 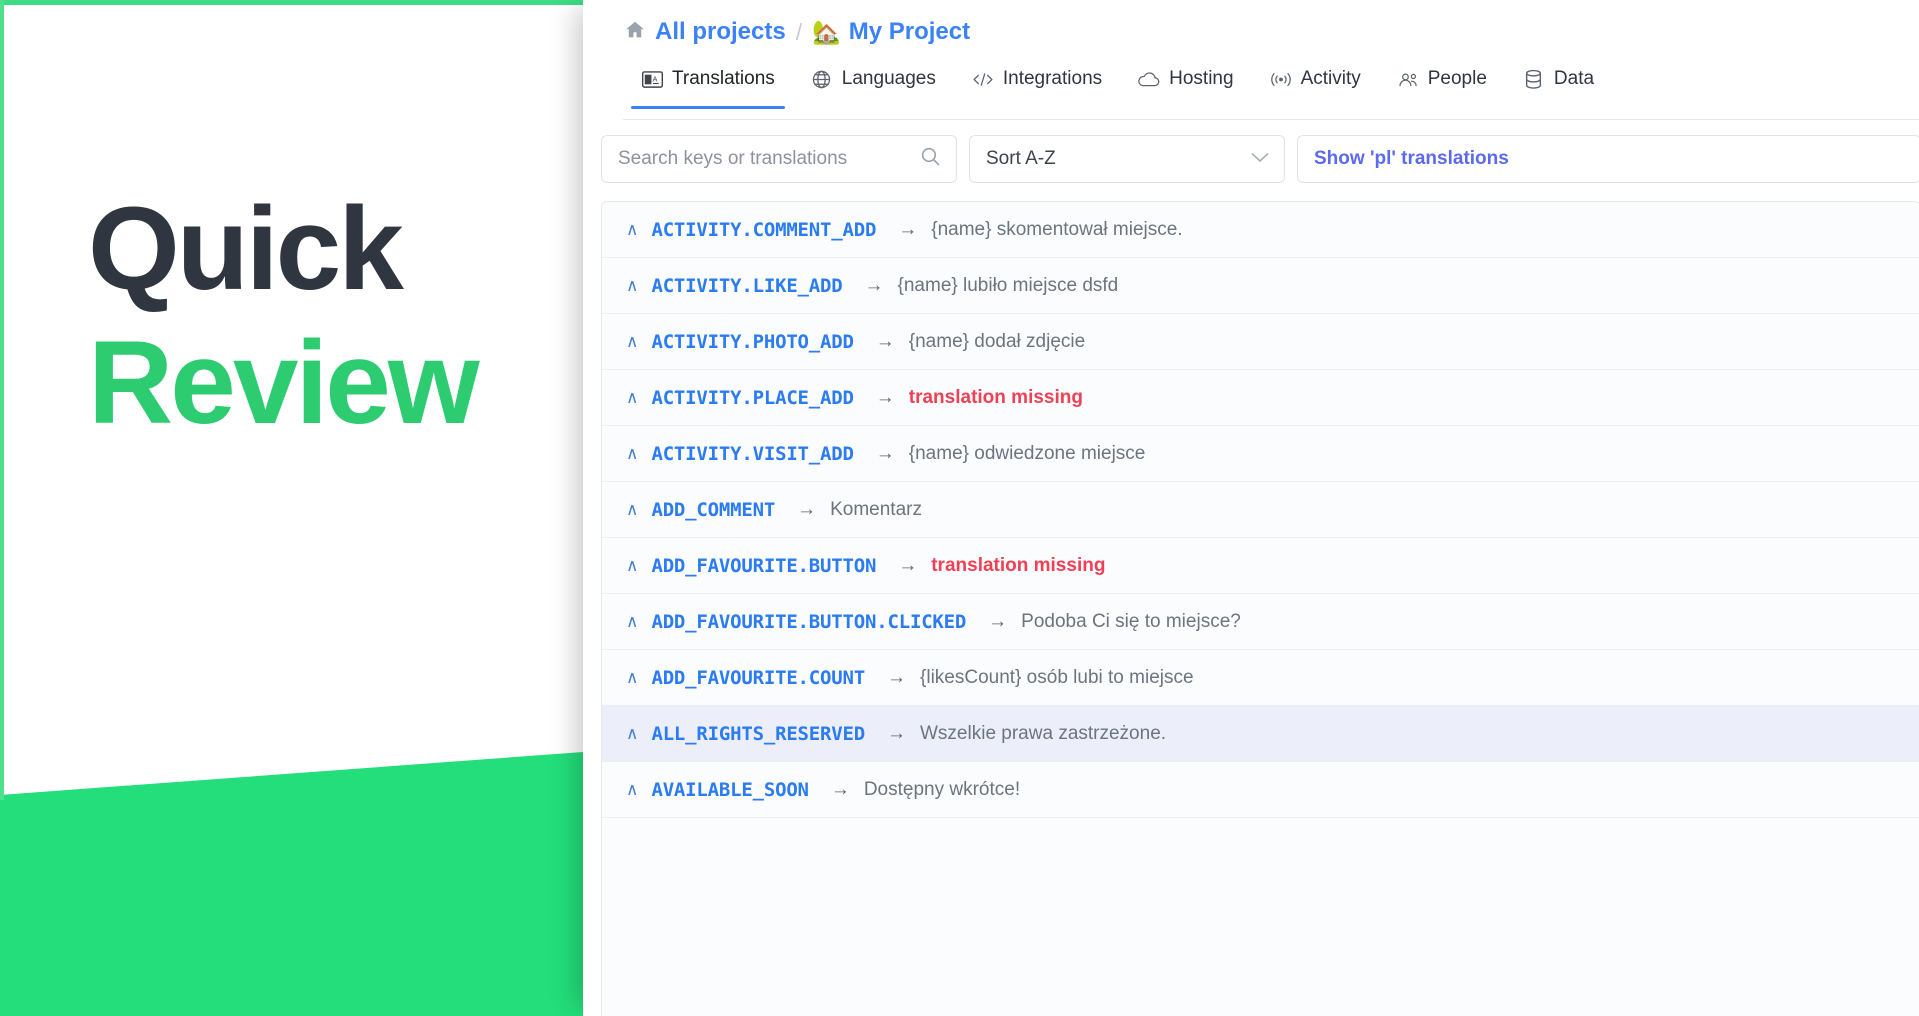 What do you see at coordinates (808, 622) in the screenshot?
I see `translation-key: ADD_FAVOURITE.BUTTON.CLICKED` at bounding box center [808, 622].